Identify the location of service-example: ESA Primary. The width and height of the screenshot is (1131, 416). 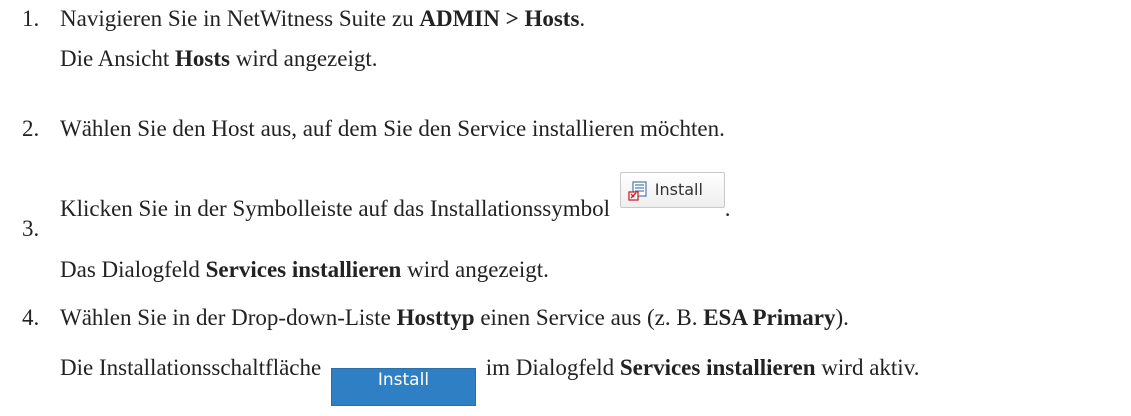
(769, 317).